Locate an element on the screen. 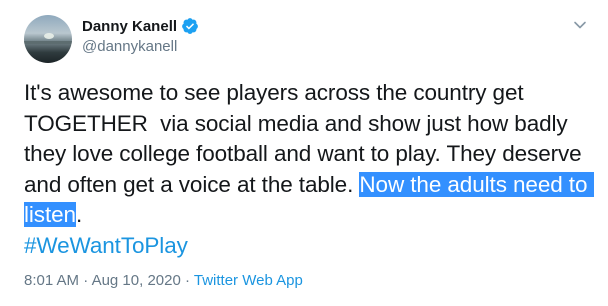  tweet-date: Aug 10, 2020 is located at coordinates (136, 280).